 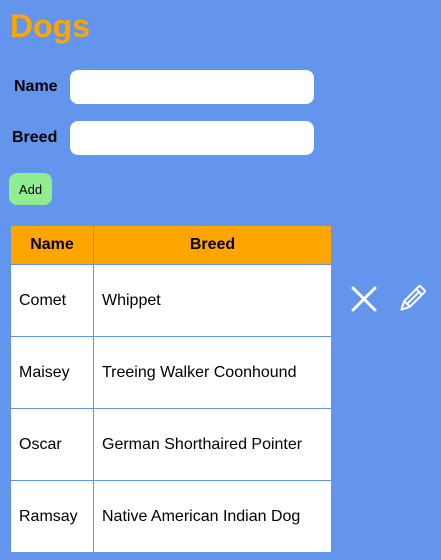 What do you see at coordinates (212, 444) in the screenshot?
I see `dog-breed-cell: German Shorthaired Pointer` at bounding box center [212, 444].